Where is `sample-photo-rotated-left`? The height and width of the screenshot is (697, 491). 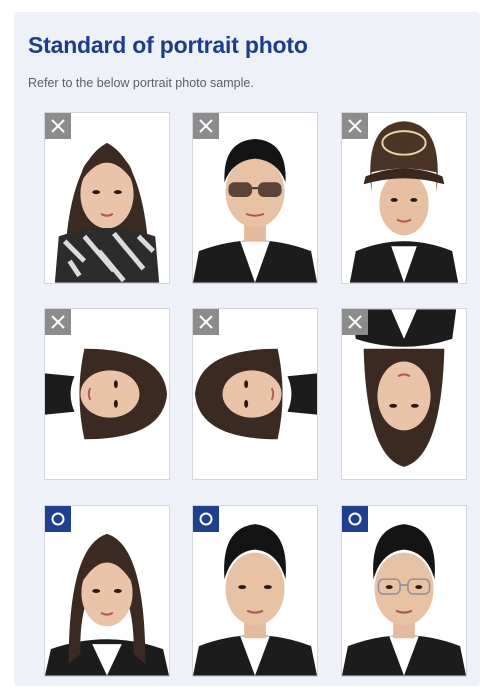 sample-photo-rotated-left is located at coordinates (107, 394).